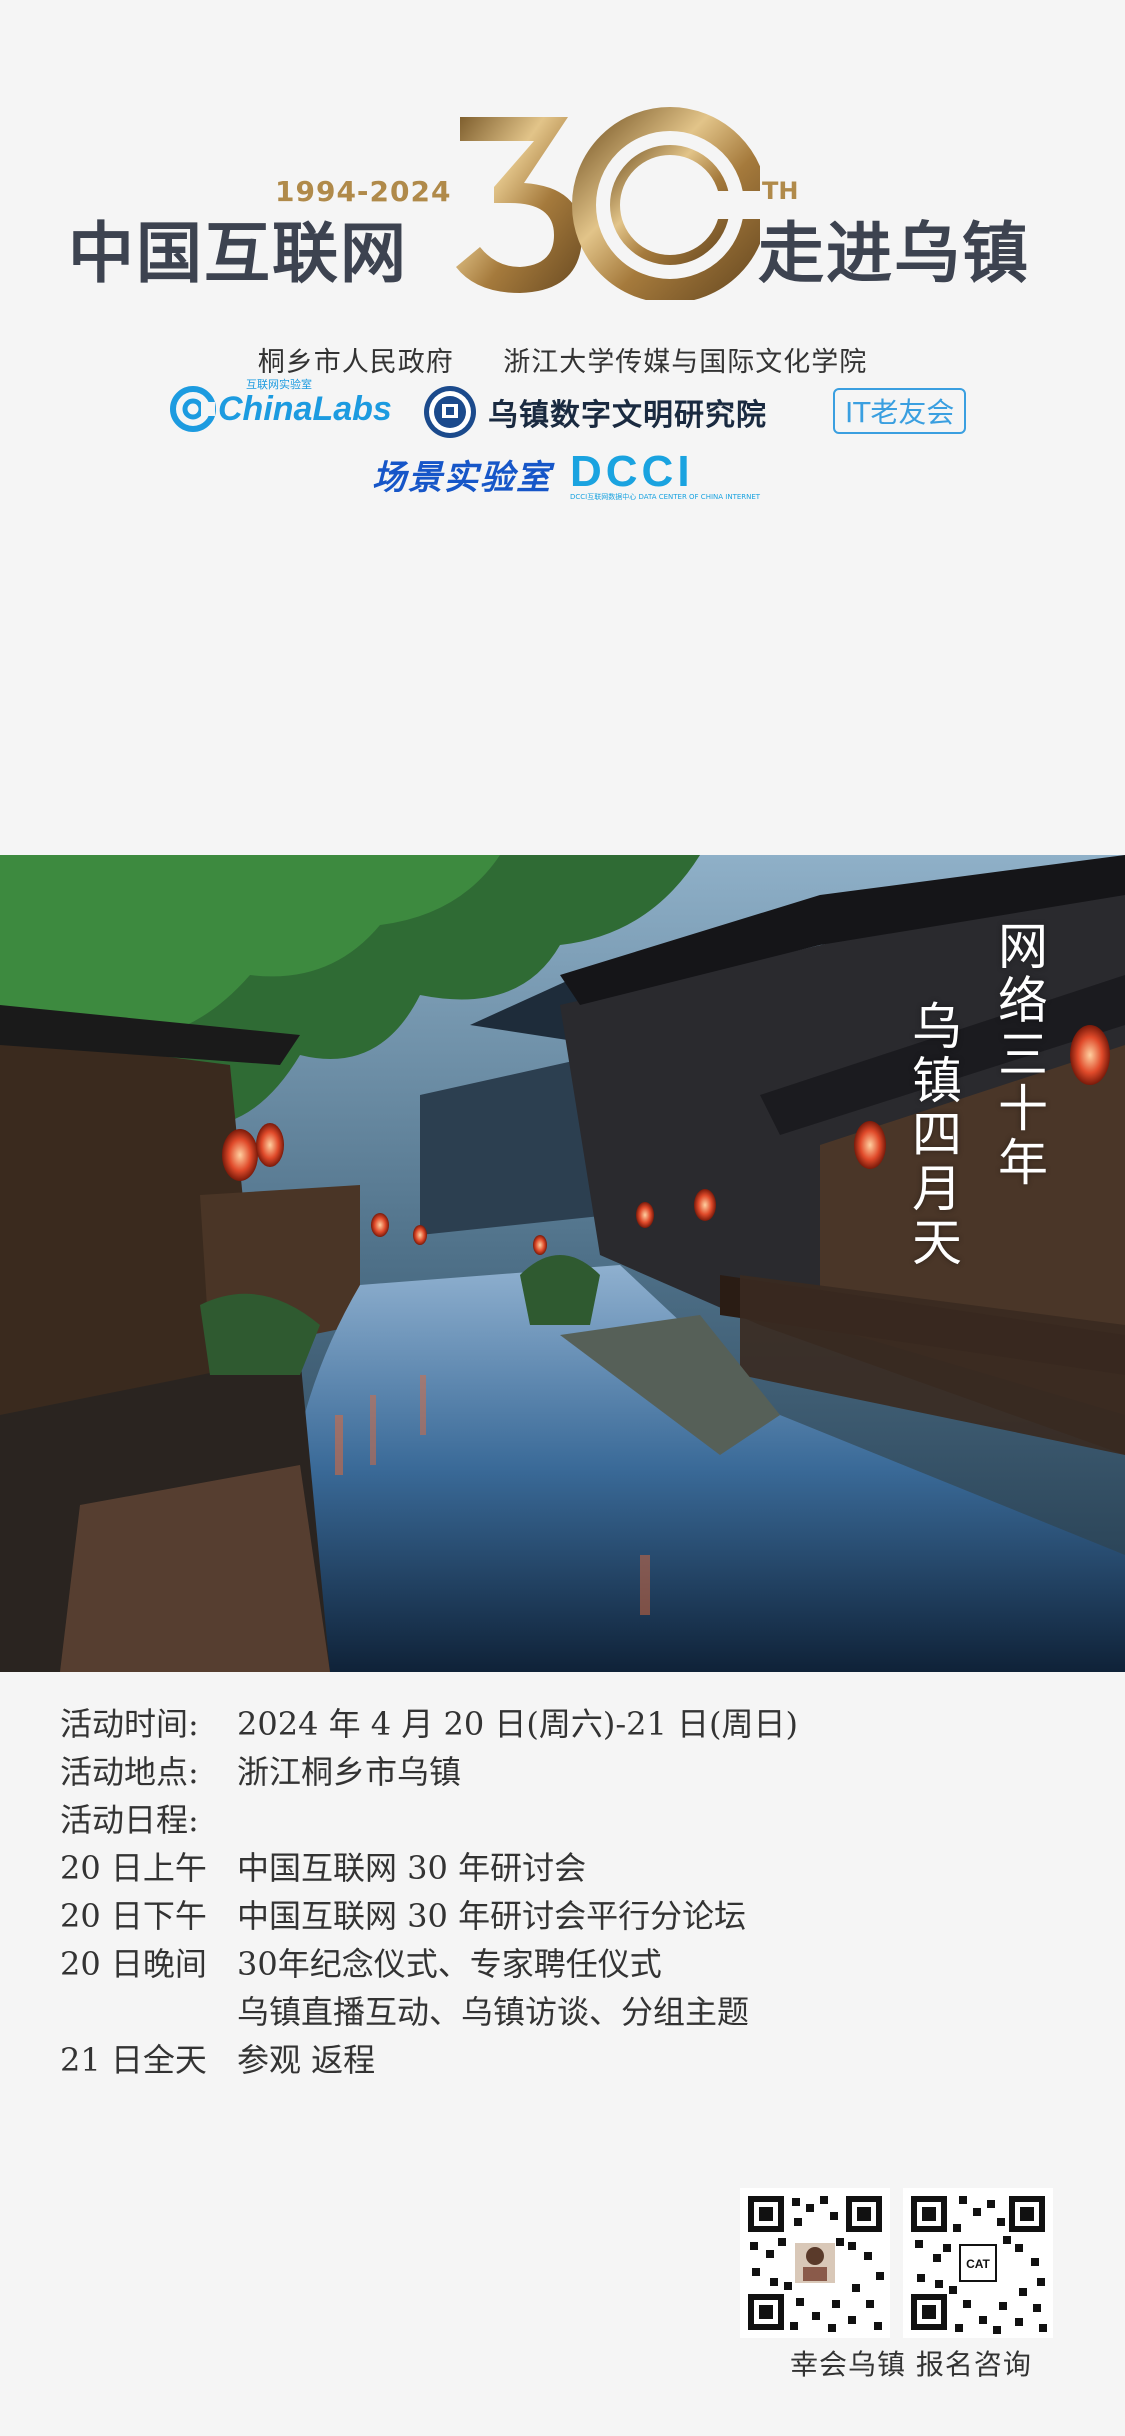 This screenshot has width=1125, height=2436. Describe the element at coordinates (355, 362) in the screenshot. I see `organizer-tongxiang: 桐乡市人民政府` at that location.